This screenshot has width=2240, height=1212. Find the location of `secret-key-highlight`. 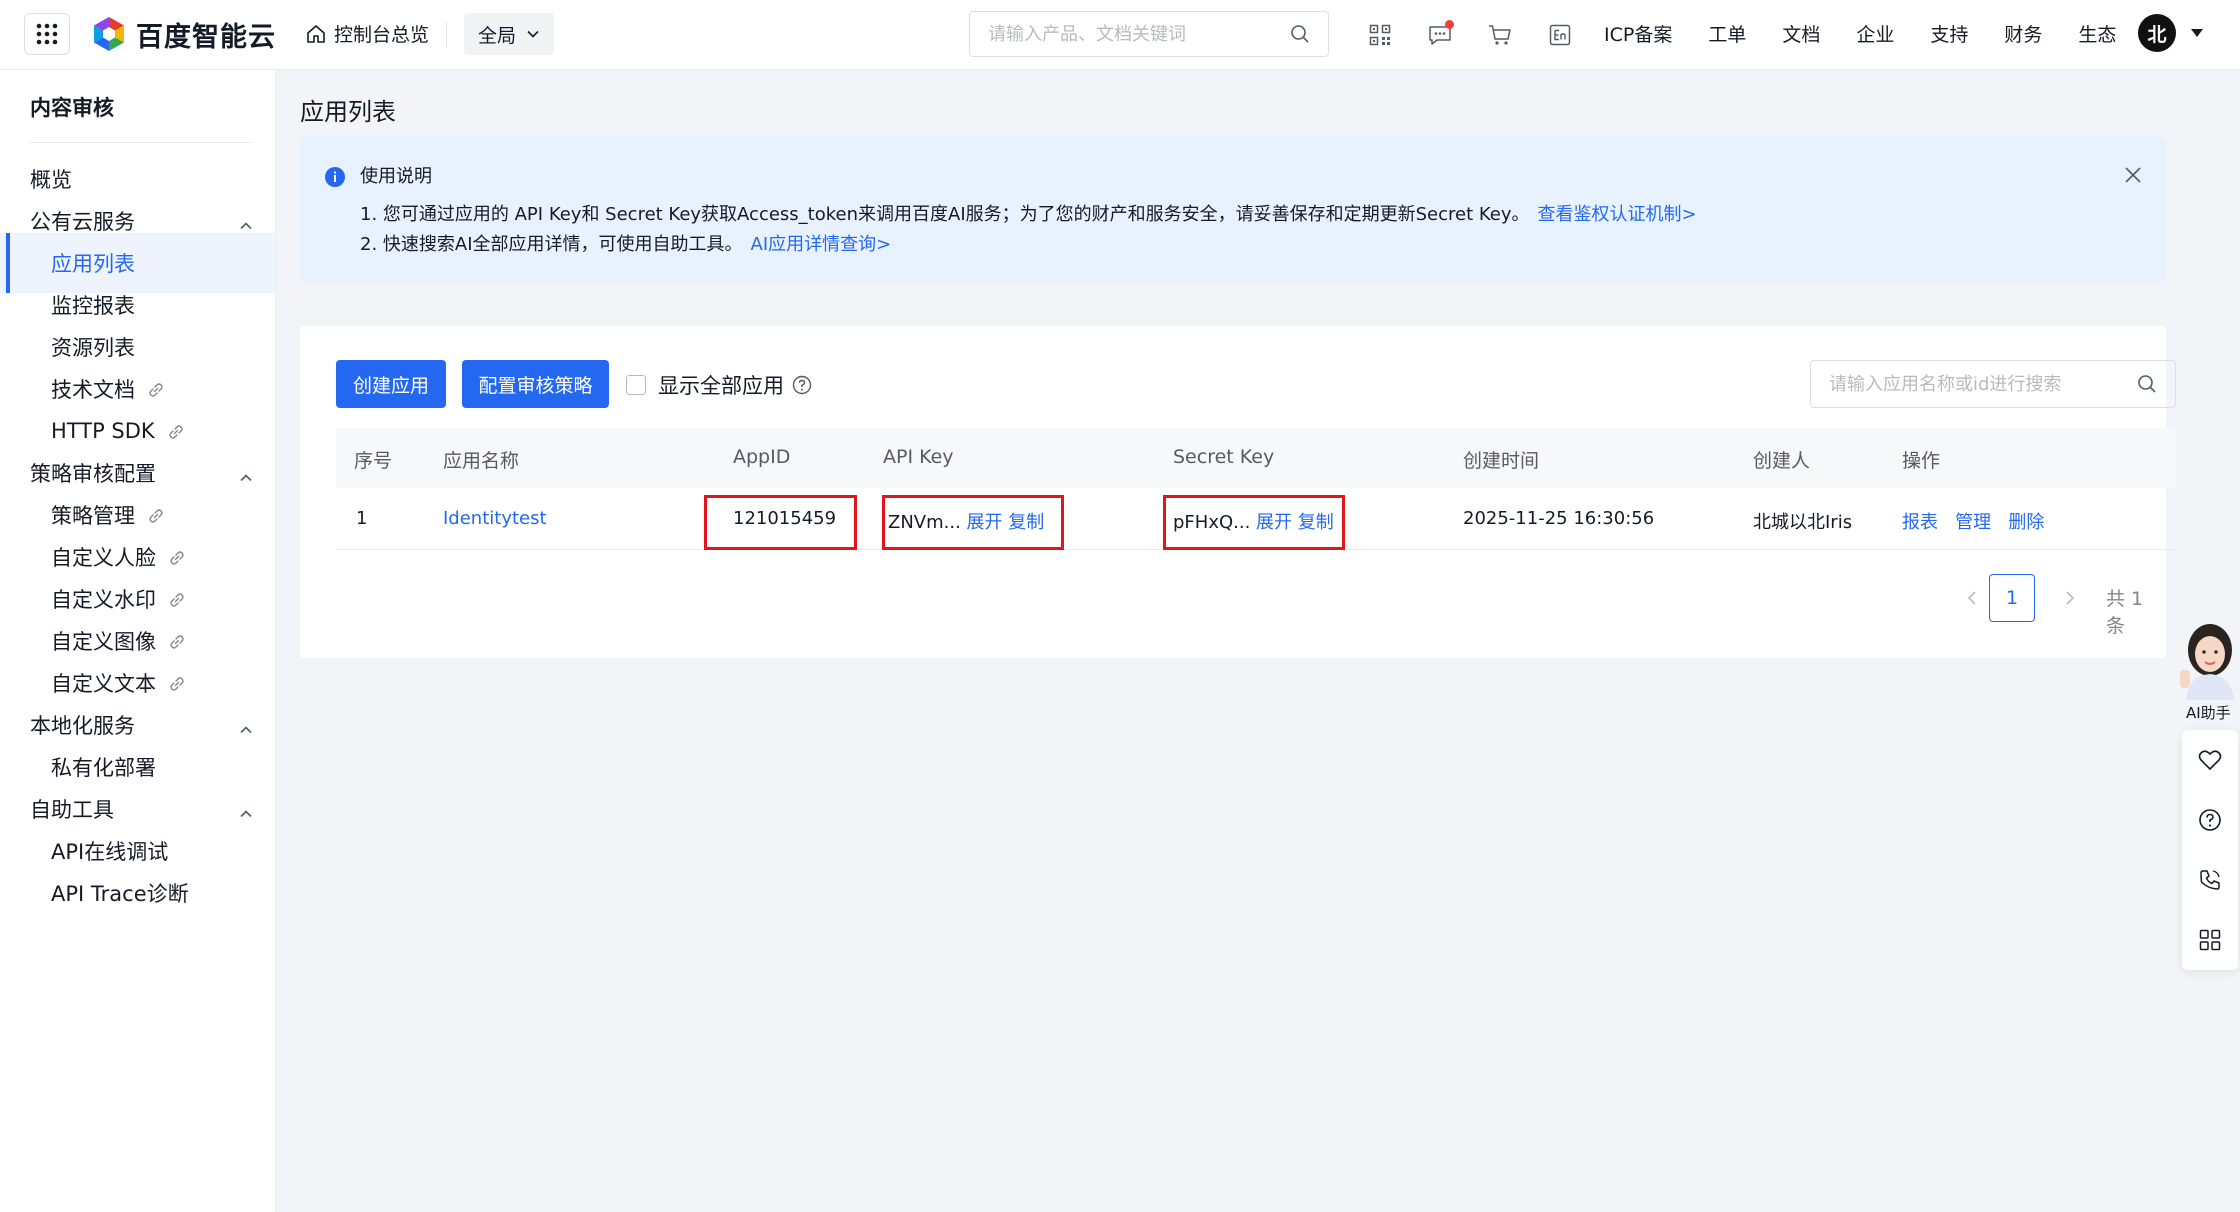

secret-key-highlight is located at coordinates (1254, 522).